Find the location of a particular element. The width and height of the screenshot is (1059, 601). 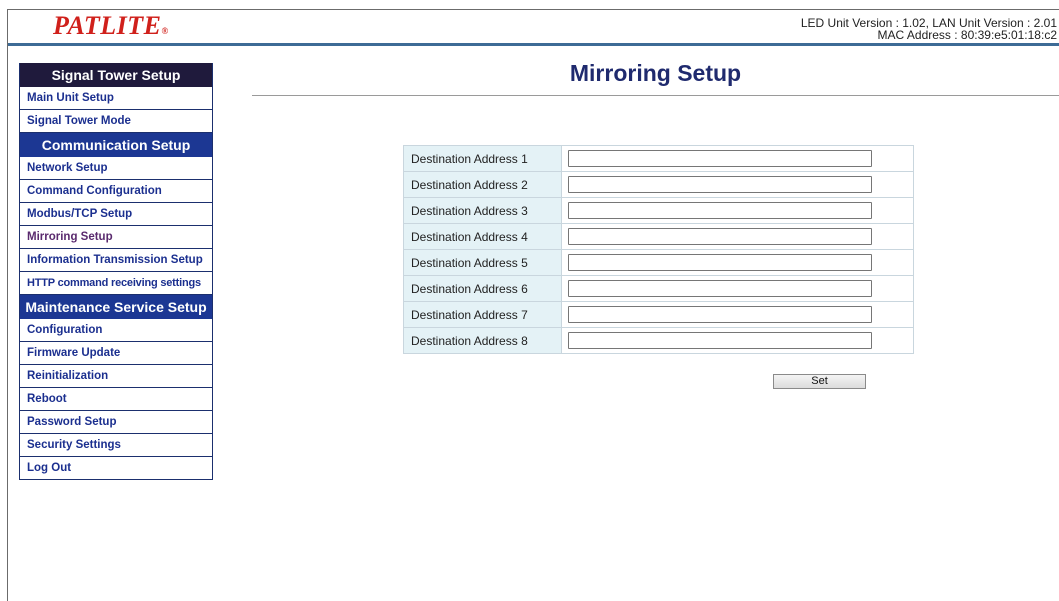

sidebar-section-signal-tower-setup: Signal Tower Setup is located at coordinates (116, 75).